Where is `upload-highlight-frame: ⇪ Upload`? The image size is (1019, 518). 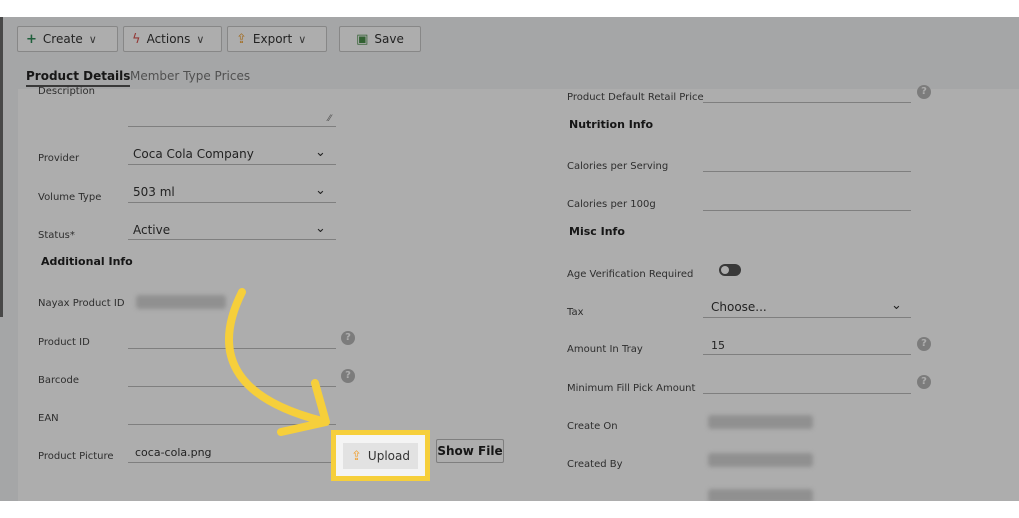
upload-highlight-frame: ⇪ Upload is located at coordinates (380, 455).